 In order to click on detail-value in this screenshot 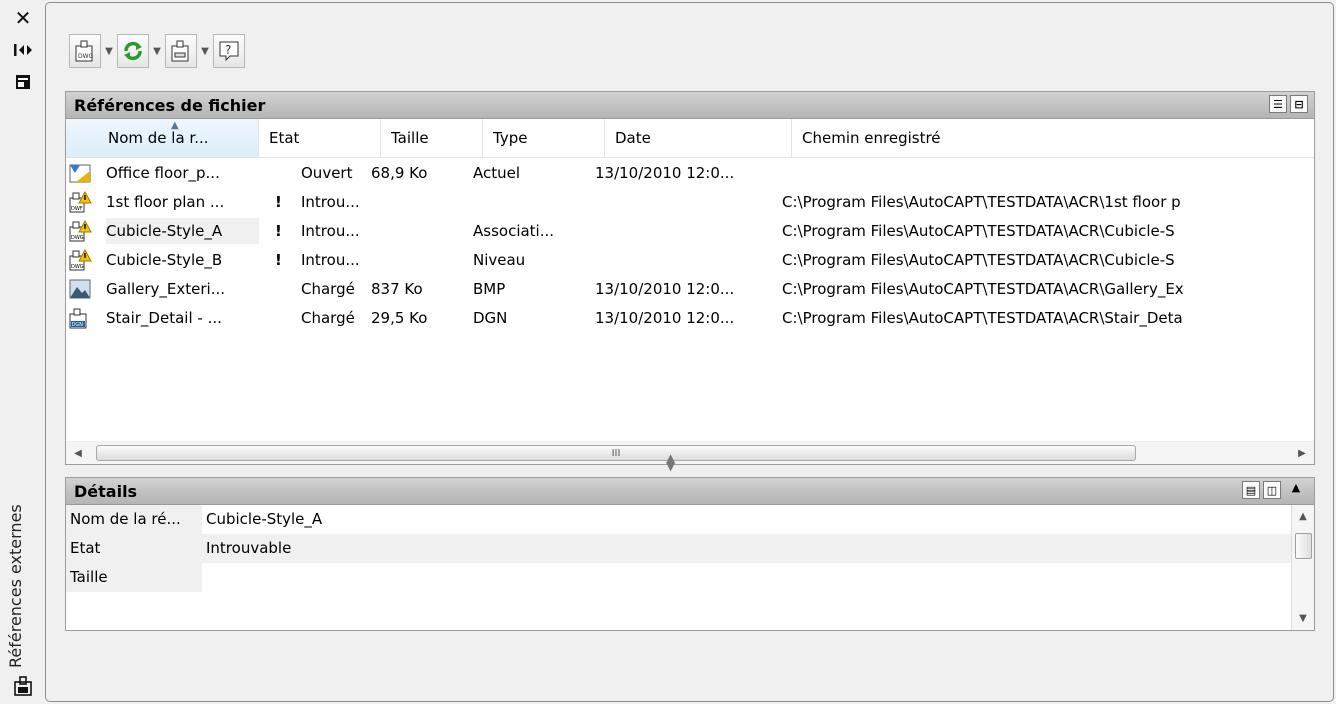, I will do `click(747, 577)`.